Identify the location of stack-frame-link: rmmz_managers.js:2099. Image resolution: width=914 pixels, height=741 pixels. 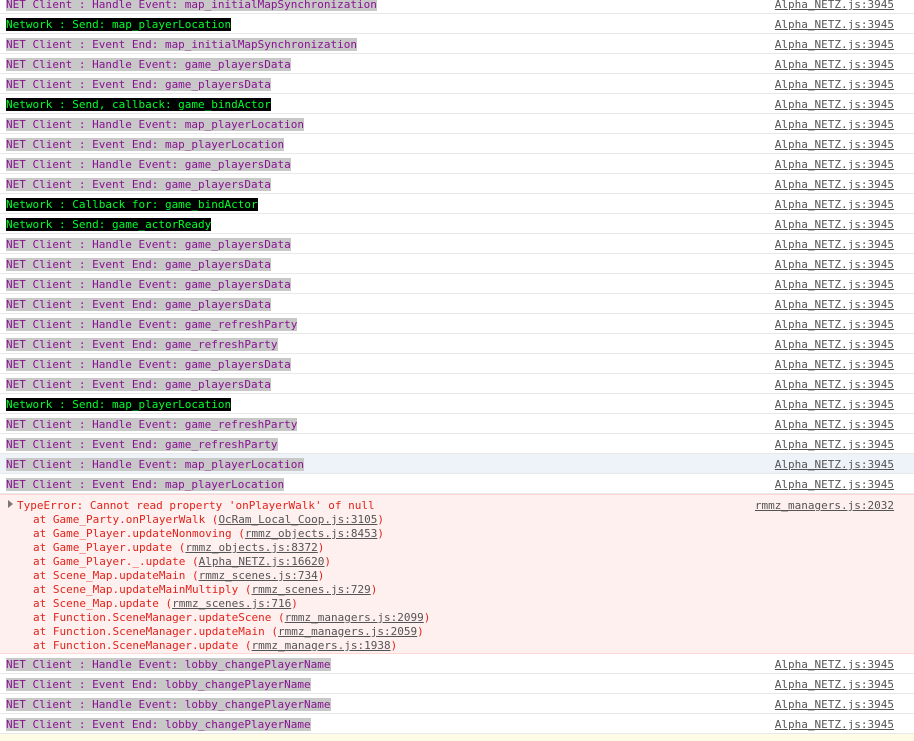
(354, 617).